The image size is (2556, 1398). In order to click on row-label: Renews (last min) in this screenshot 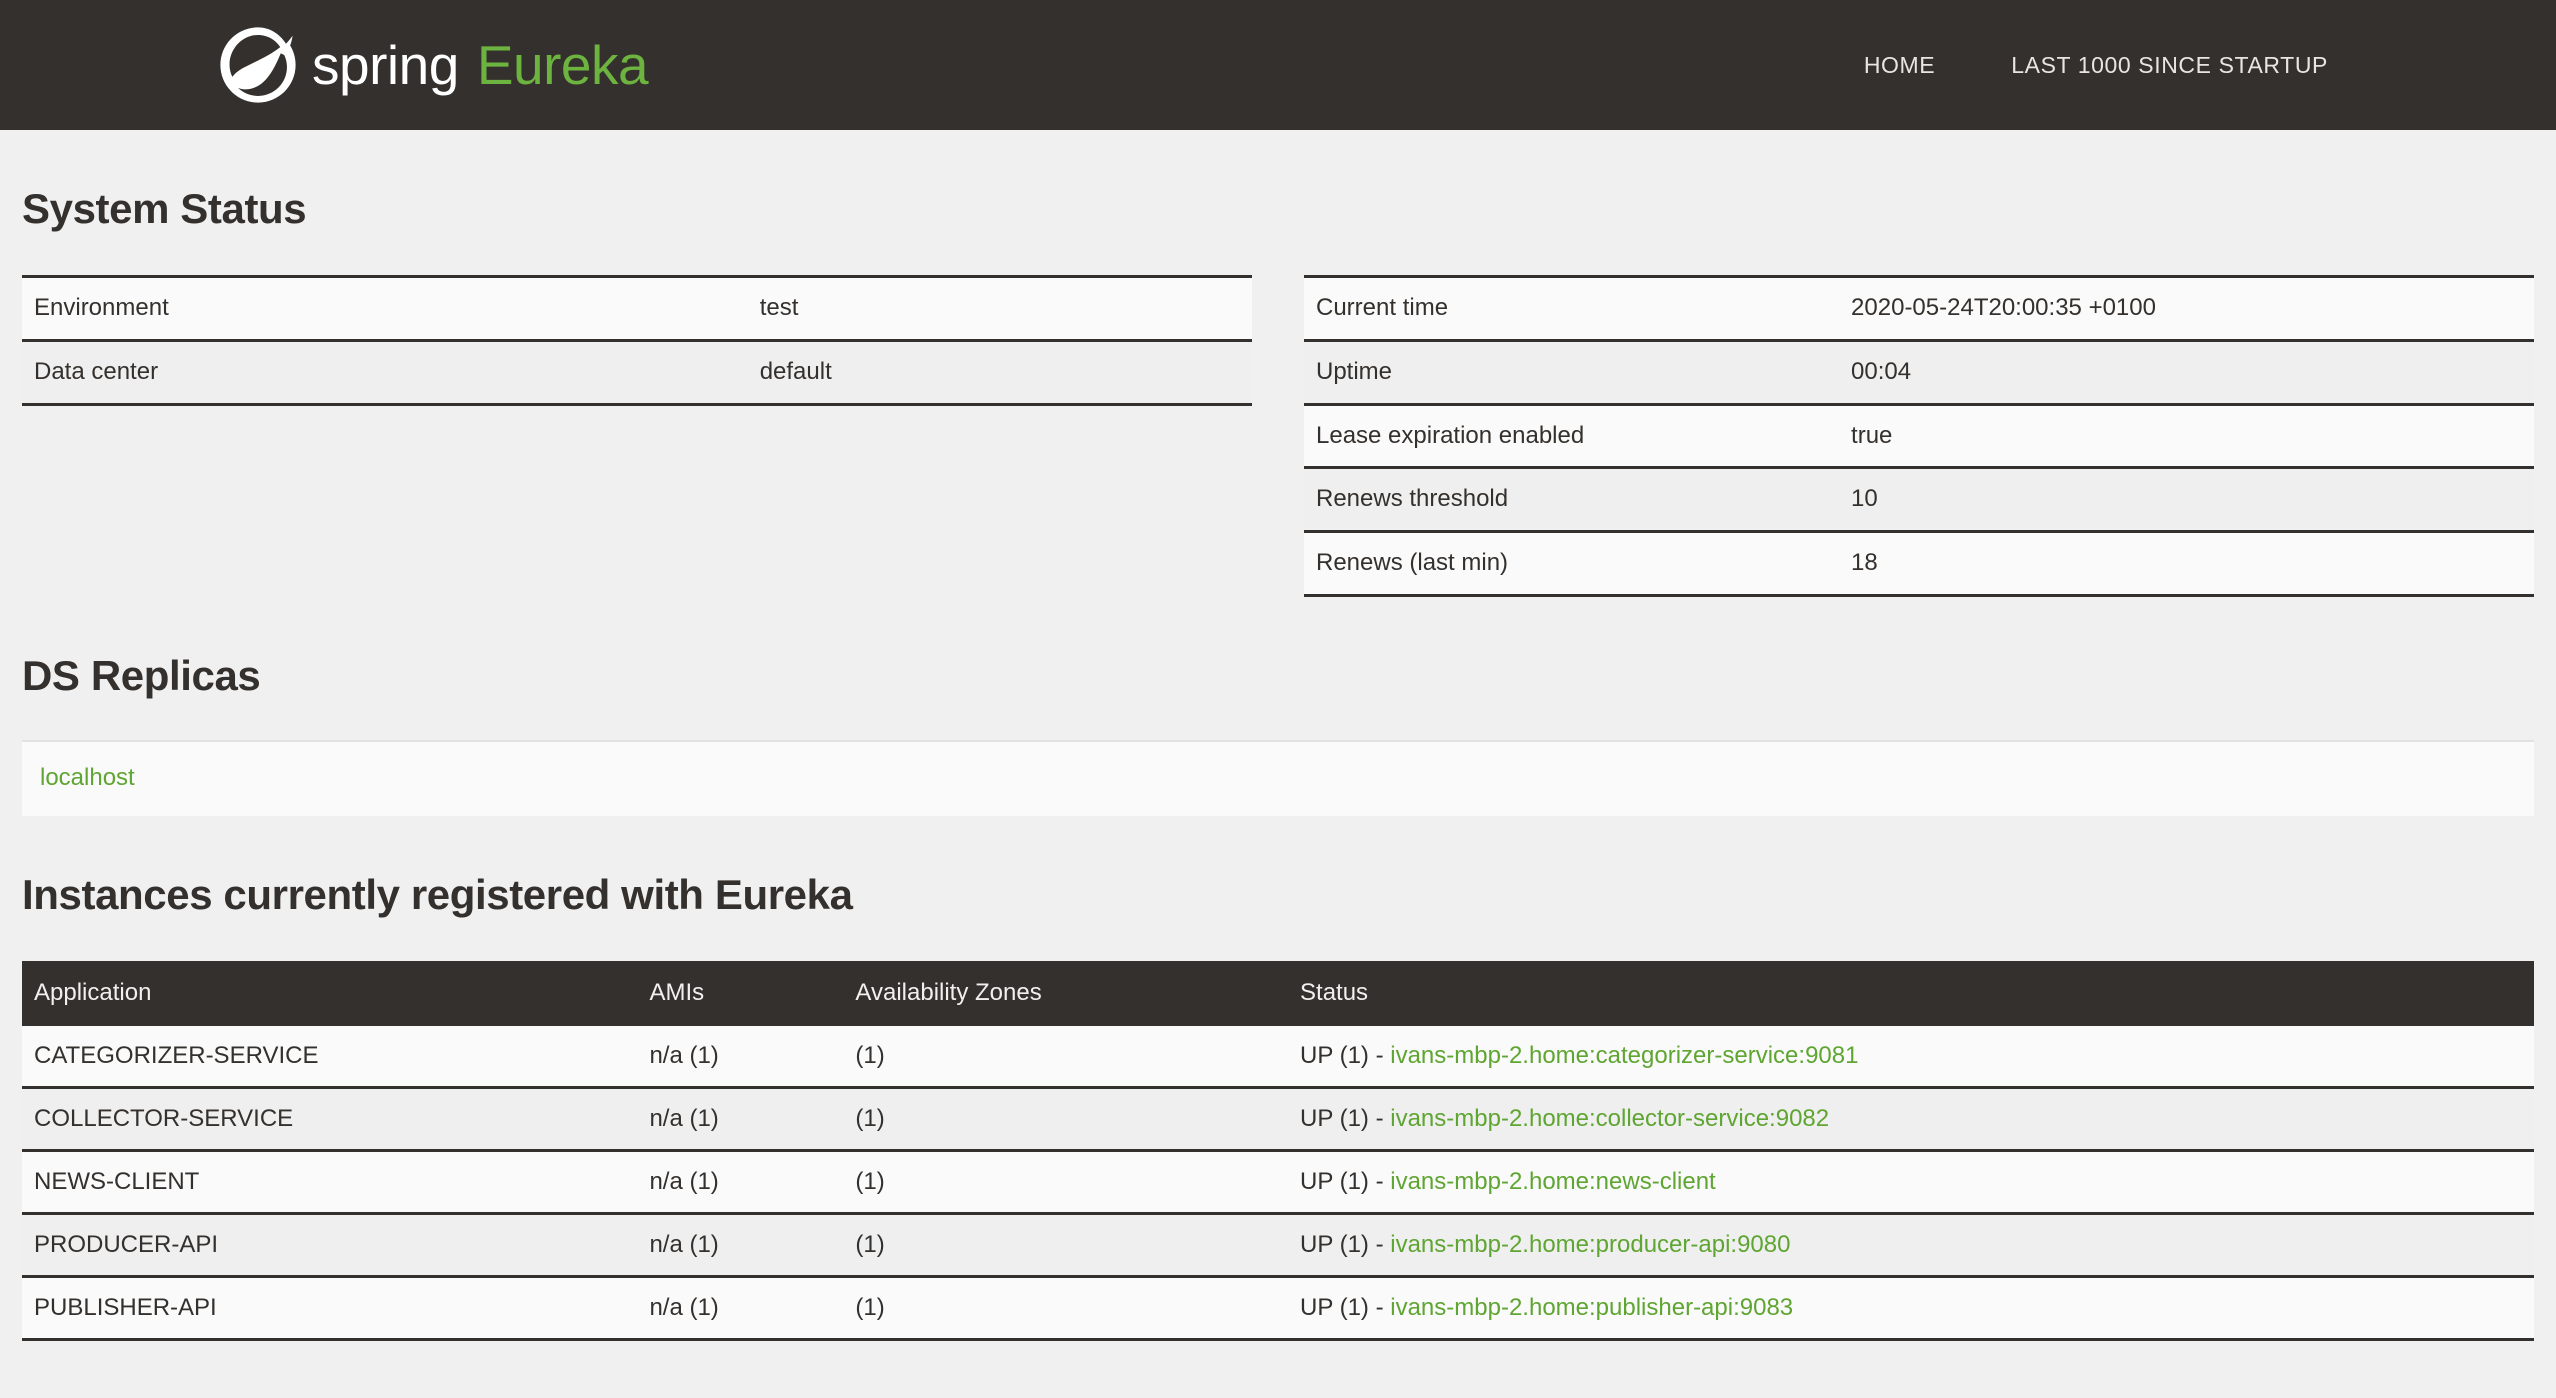, I will do `click(1572, 563)`.